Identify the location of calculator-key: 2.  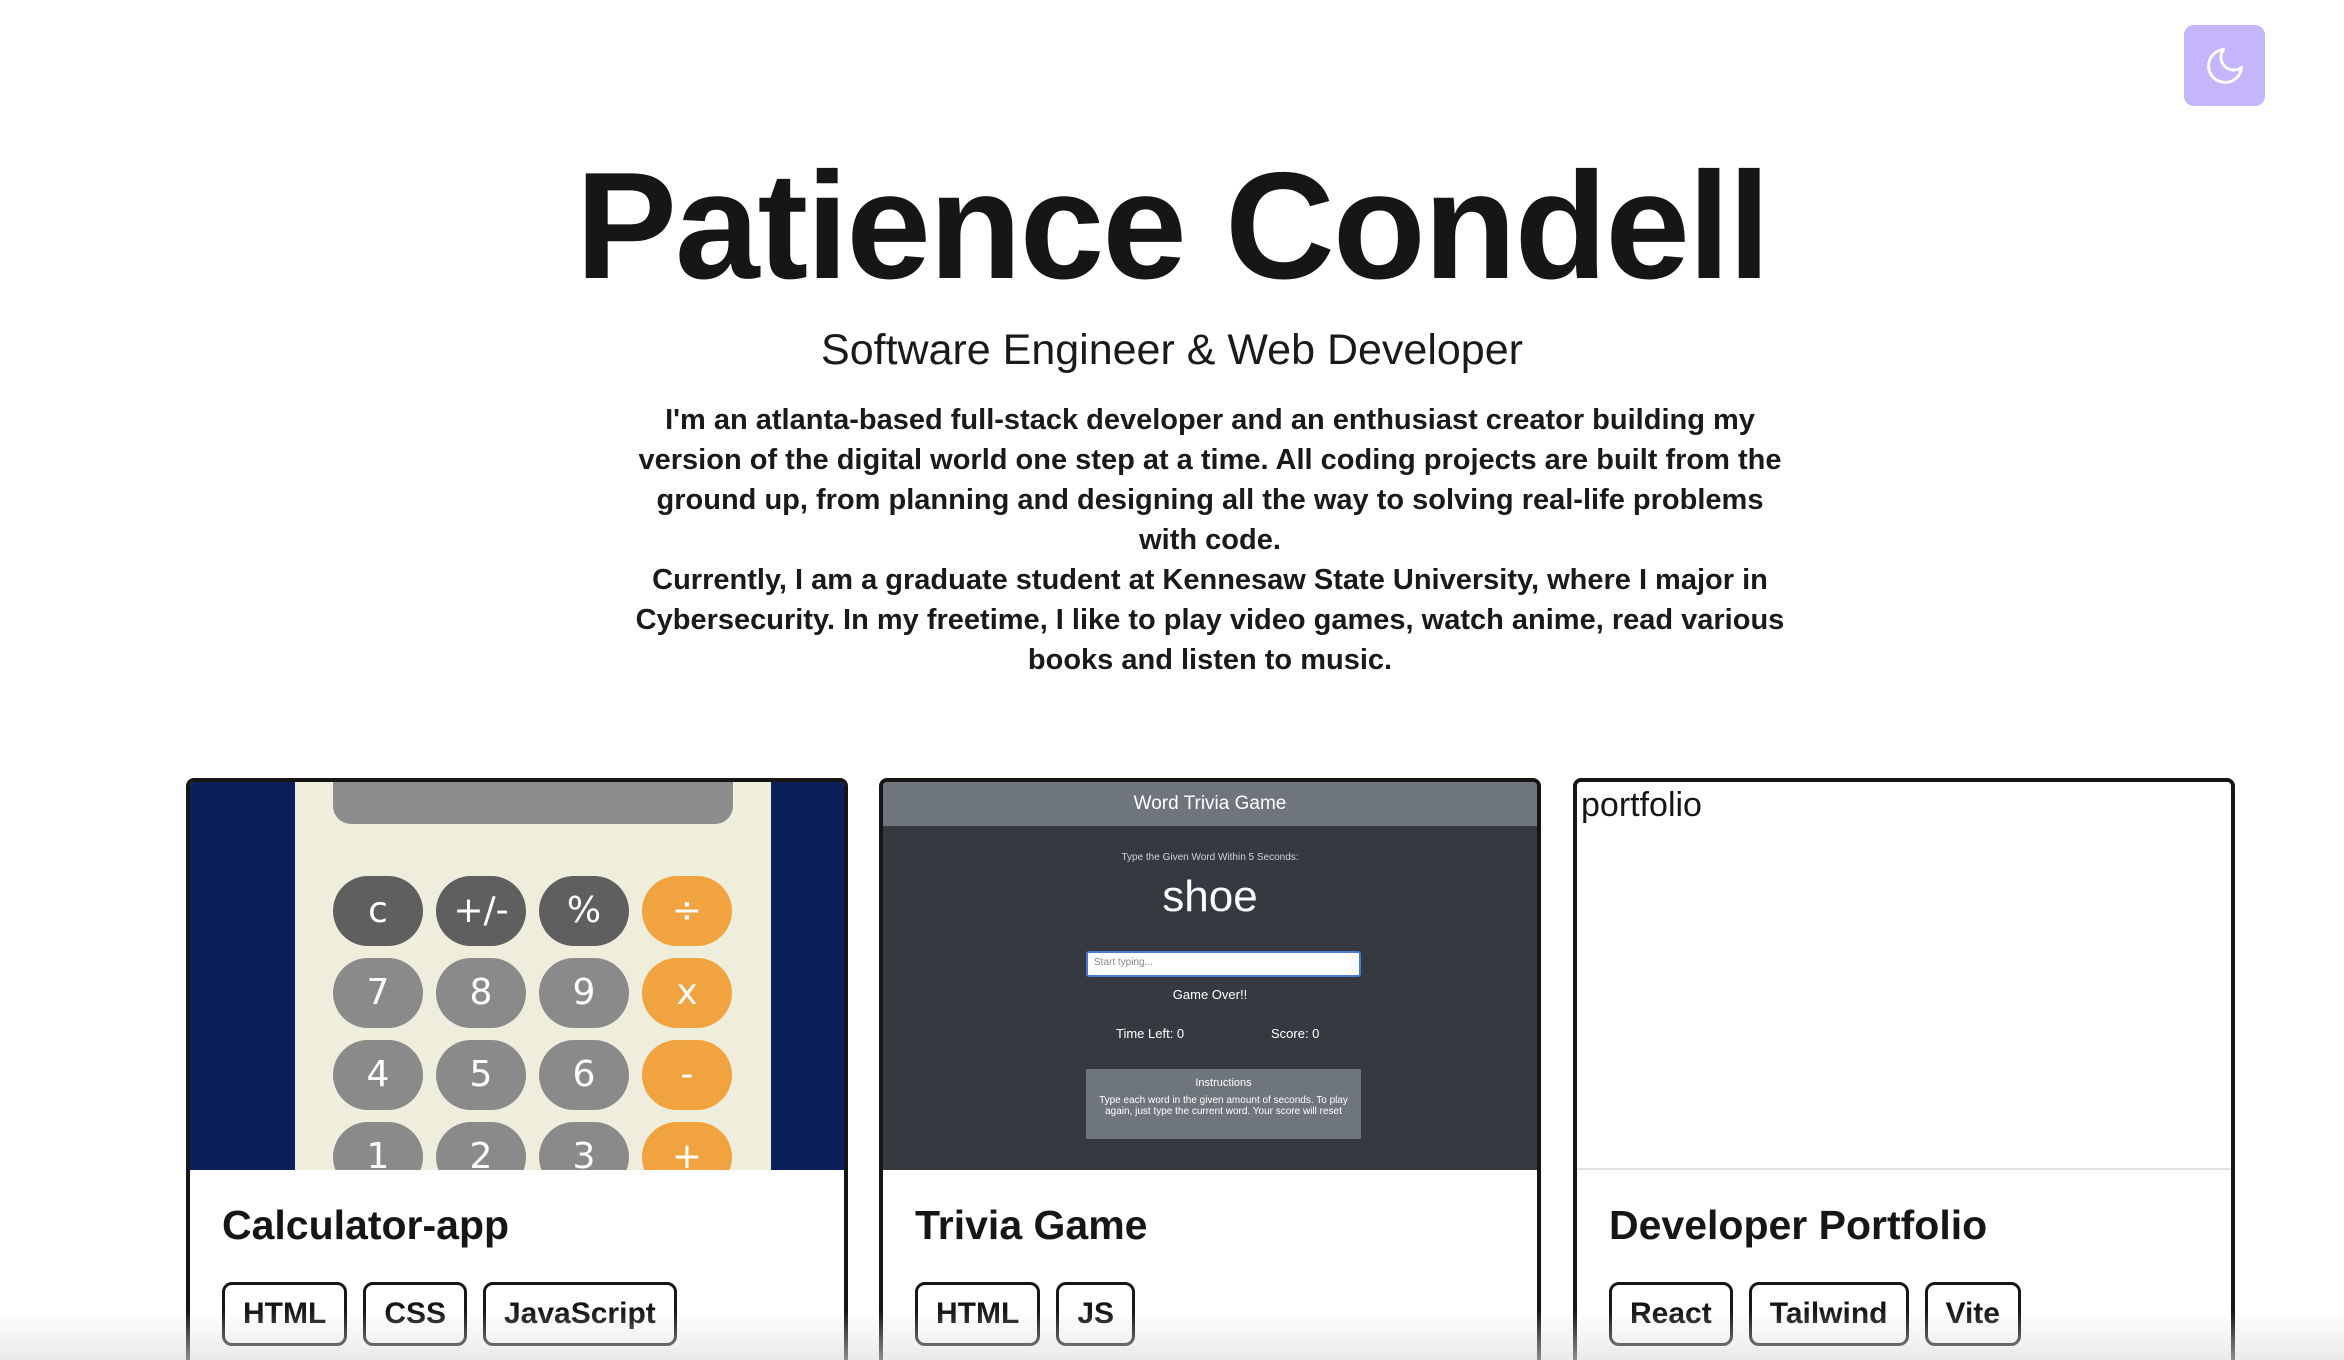
(481, 1146).